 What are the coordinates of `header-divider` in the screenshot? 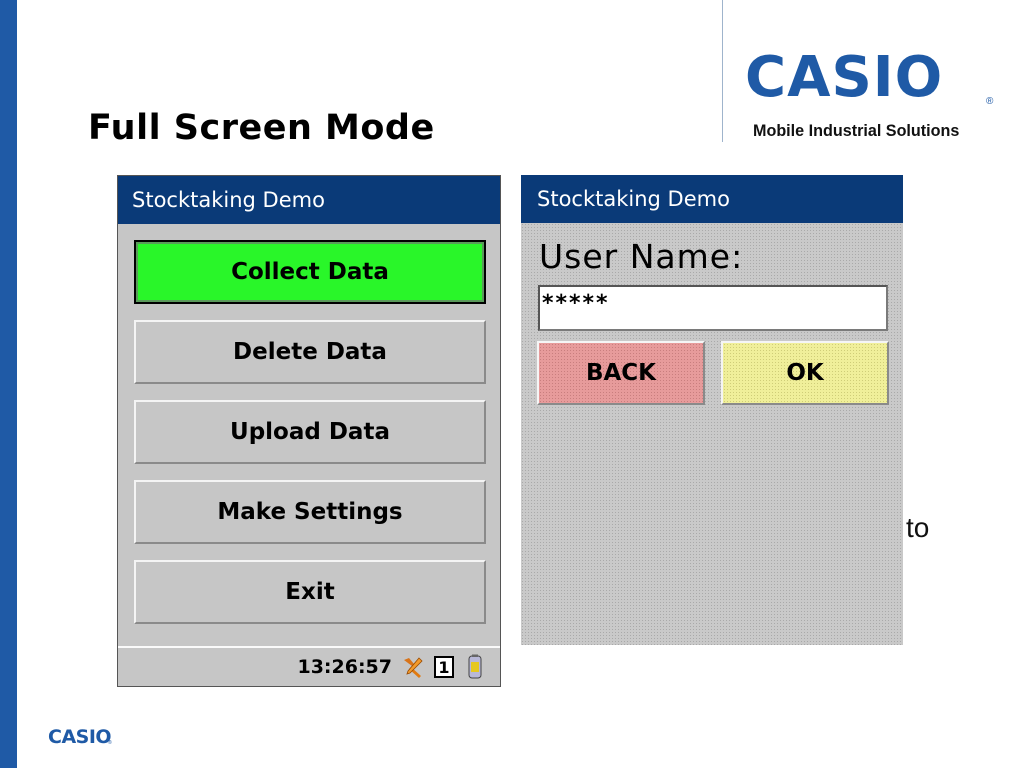 It's located at (722, 71).